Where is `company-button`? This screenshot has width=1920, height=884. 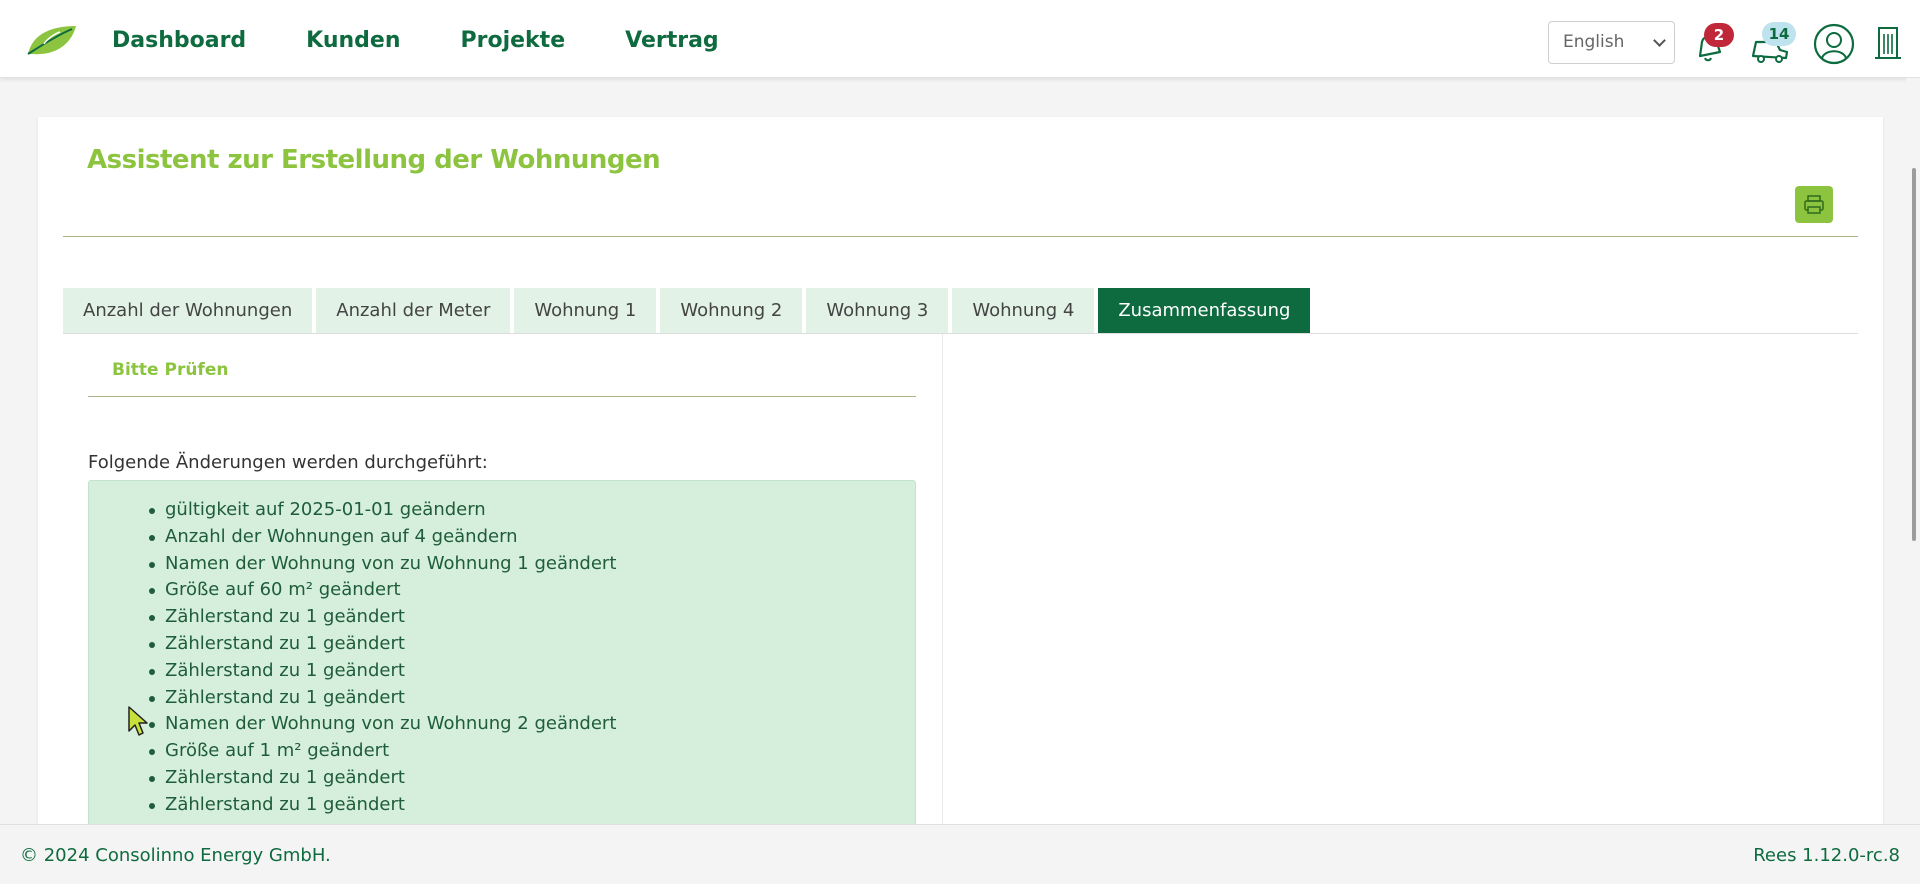
company-button is located at coordinates (1888, 44).